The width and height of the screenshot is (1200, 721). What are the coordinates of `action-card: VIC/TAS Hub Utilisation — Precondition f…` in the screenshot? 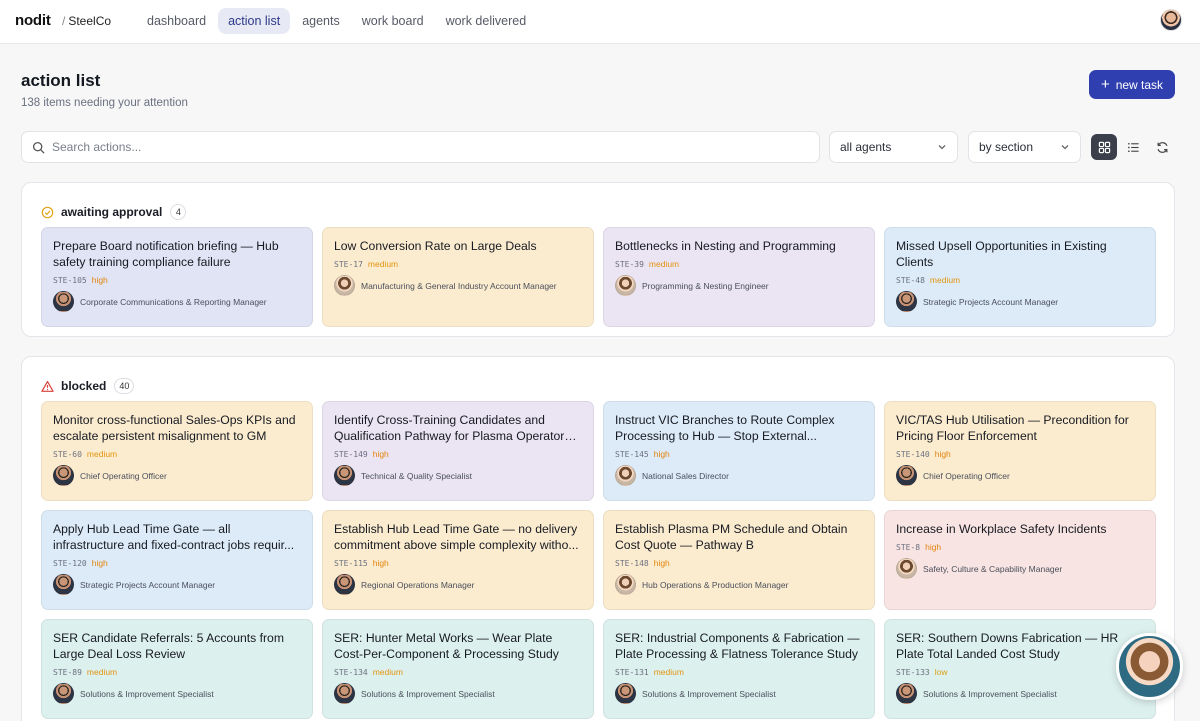 It's located at (1020, 451).